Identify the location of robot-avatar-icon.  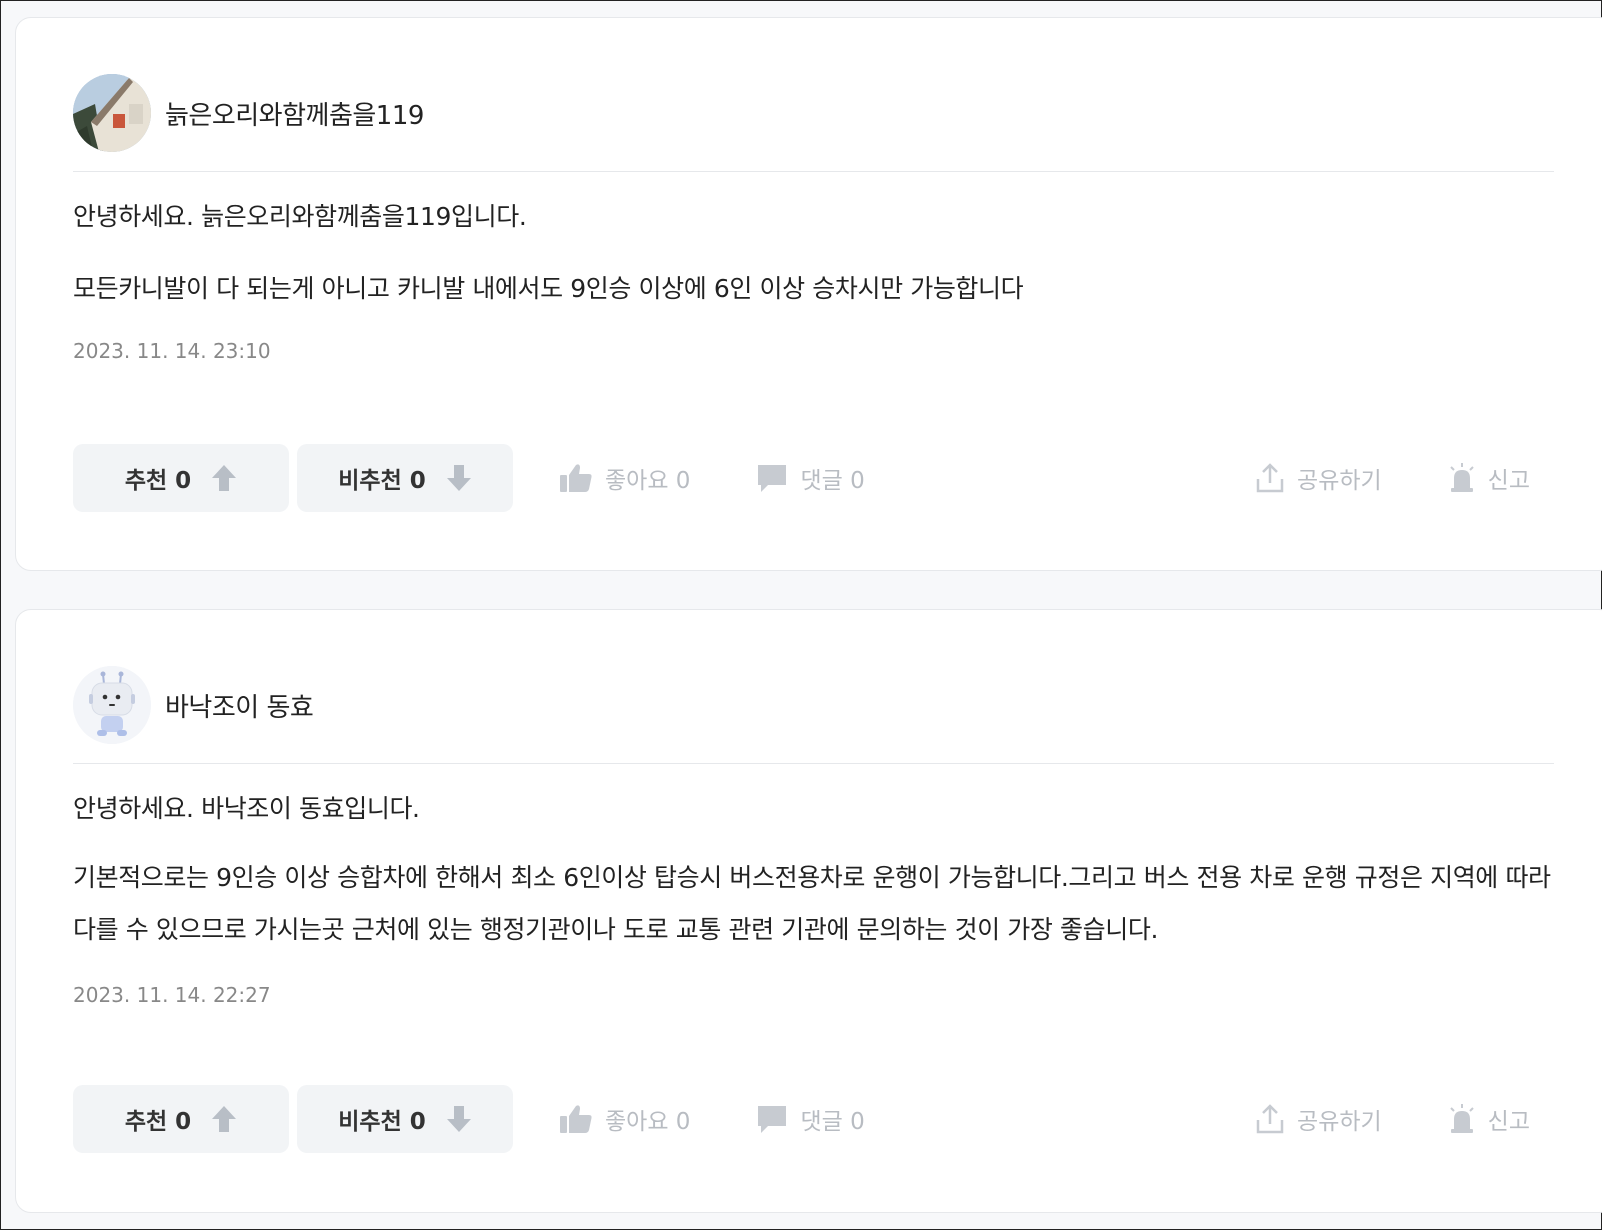
(112, 705).